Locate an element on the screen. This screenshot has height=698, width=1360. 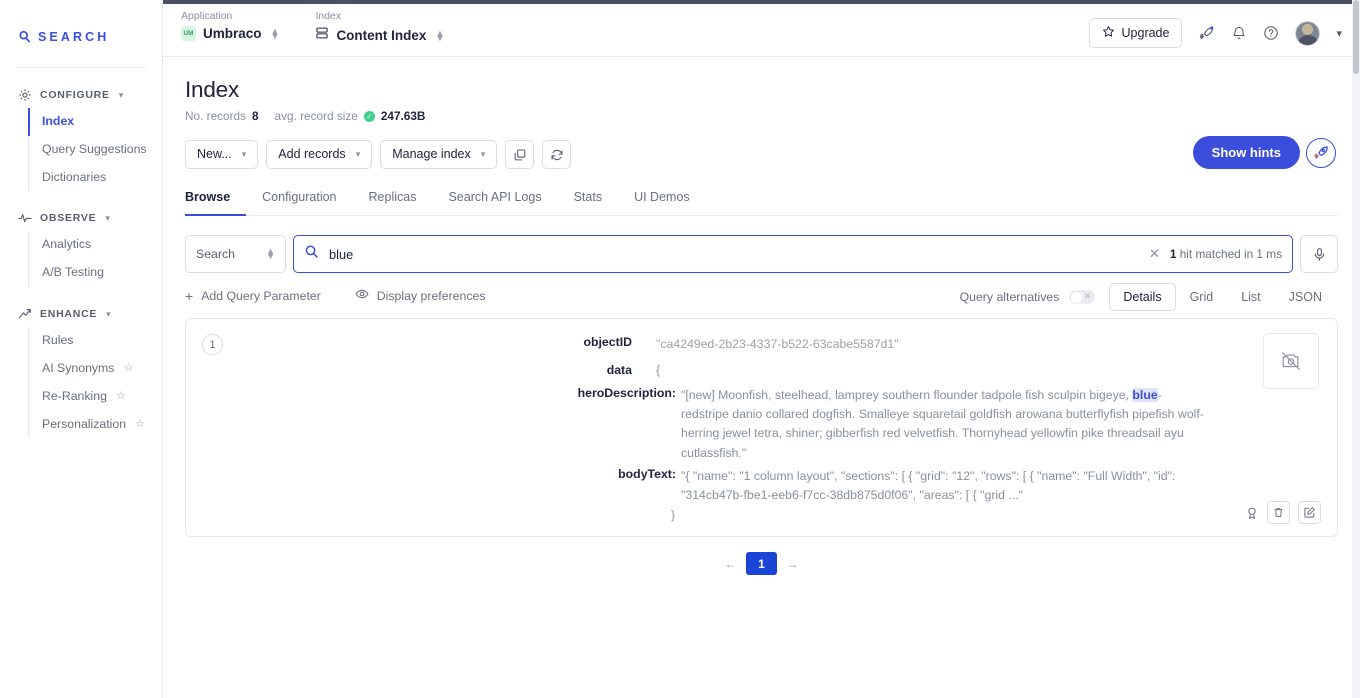
field-key: bodyText: is located at coordinates (647, 473).